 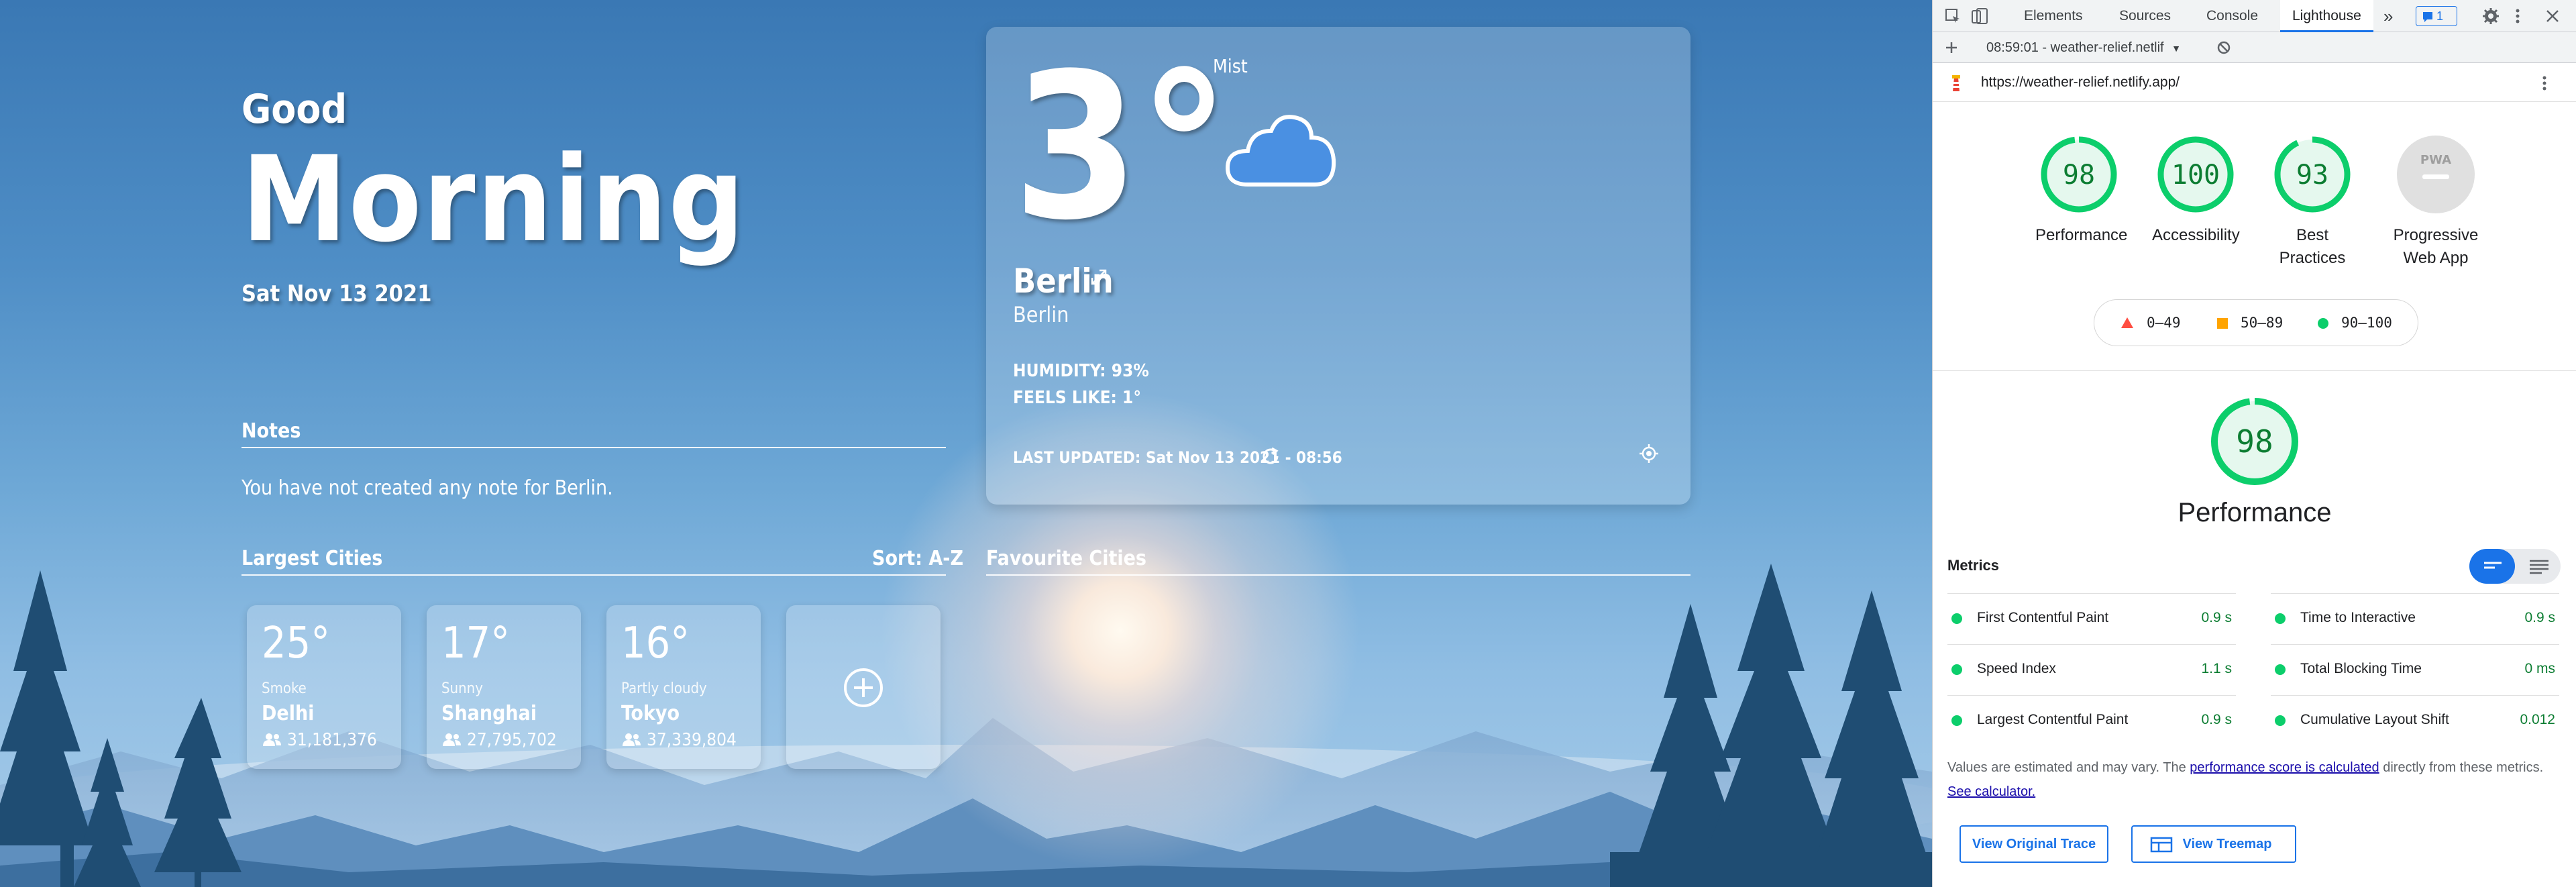 I want to click on city-card-population: 27,795,702, so click(x=512, y=740).